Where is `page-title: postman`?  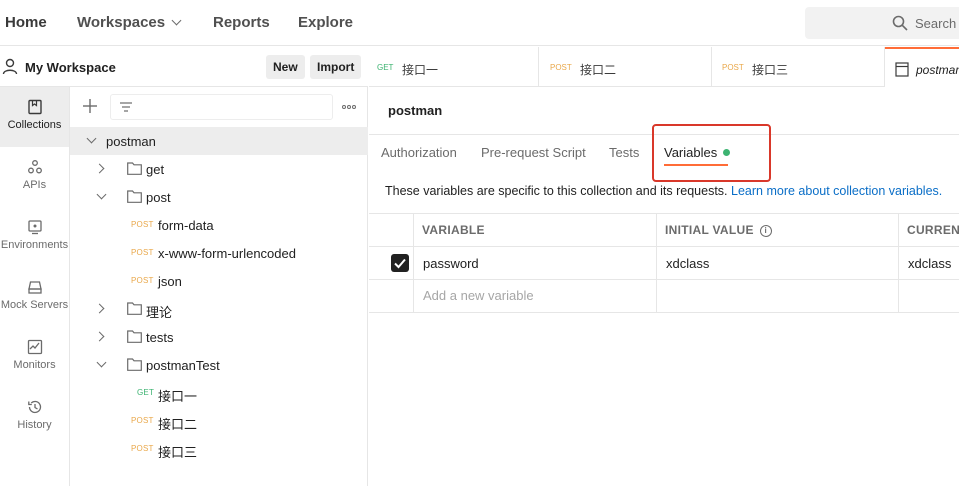 page-title: postman is located at coordinates (415, 110).